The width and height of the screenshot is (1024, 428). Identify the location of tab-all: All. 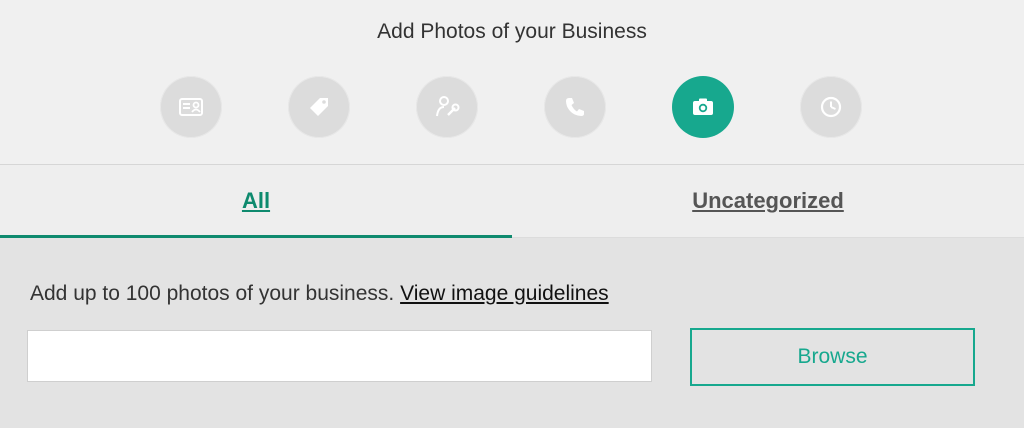
(256, 201).